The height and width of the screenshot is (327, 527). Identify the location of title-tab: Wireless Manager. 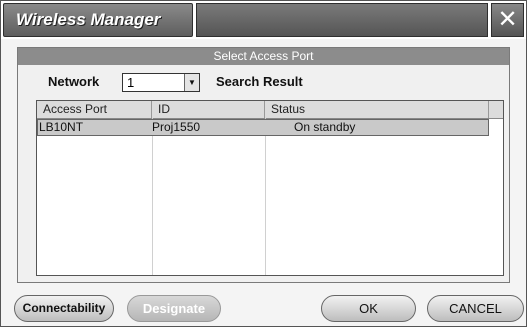
(98, 20).